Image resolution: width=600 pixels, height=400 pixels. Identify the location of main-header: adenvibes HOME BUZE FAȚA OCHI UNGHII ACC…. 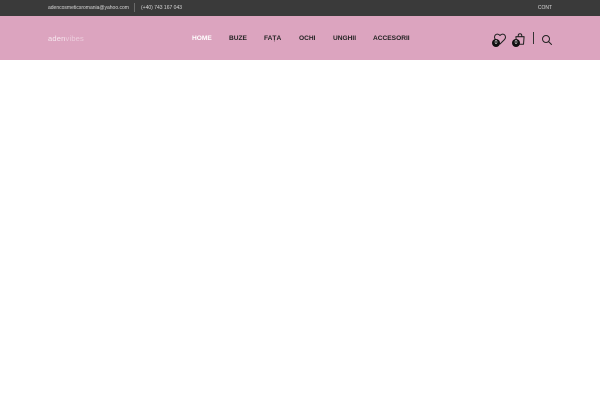
(300, 38).